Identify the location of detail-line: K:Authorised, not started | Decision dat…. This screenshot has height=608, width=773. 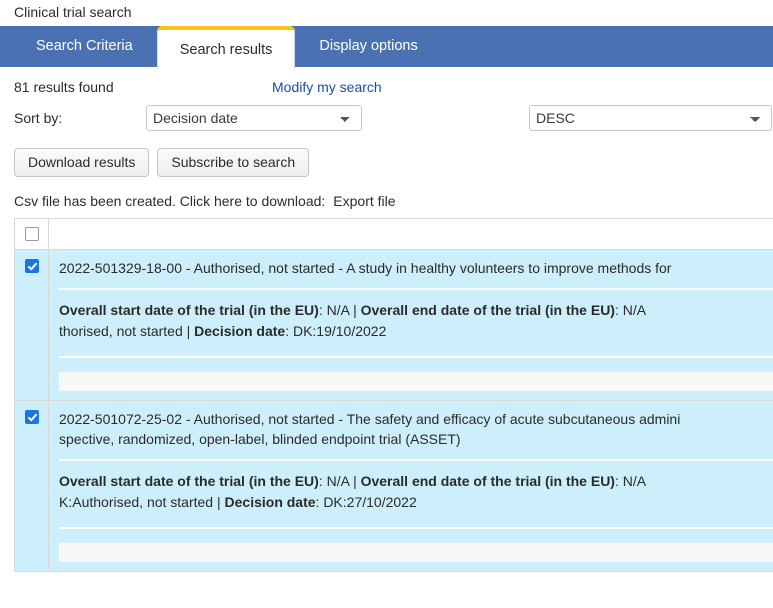
(416, 502).